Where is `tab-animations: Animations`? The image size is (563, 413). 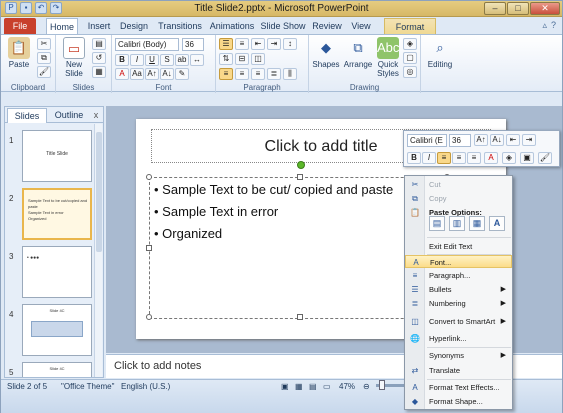 tab-animations: Animations is located at coordinates (232, 26).